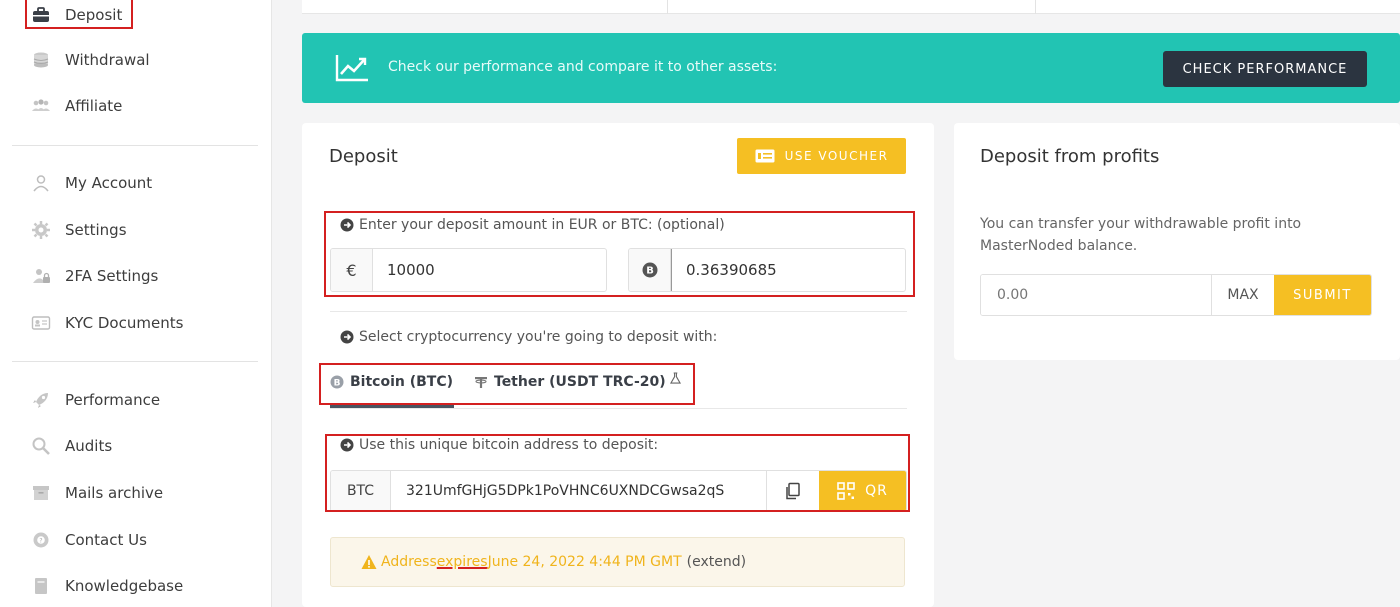 The image size is (1400, 607). What do you see at coordinates (584, 562) in the screenshot?
I see `warning-date: June 24, 2022 4:44 PM GMT` at bounding box center [584, 562].